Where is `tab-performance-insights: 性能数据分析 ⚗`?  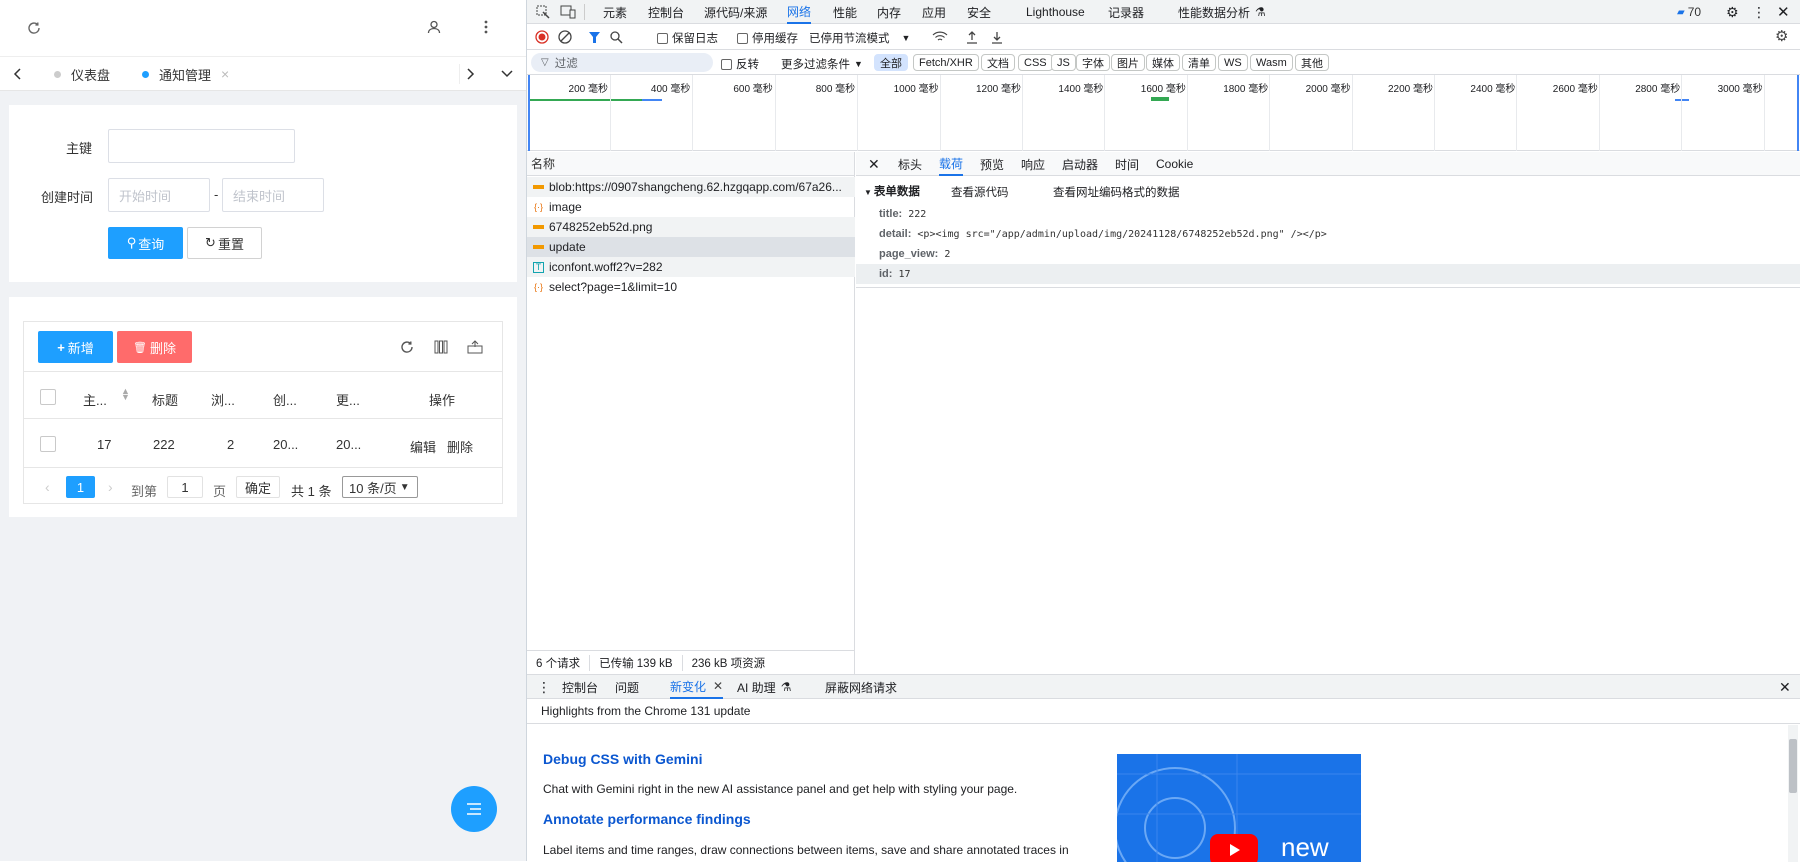 tab-performance-insights: 性能数据分析 ⚗ is located at coordinates (1222, 12).